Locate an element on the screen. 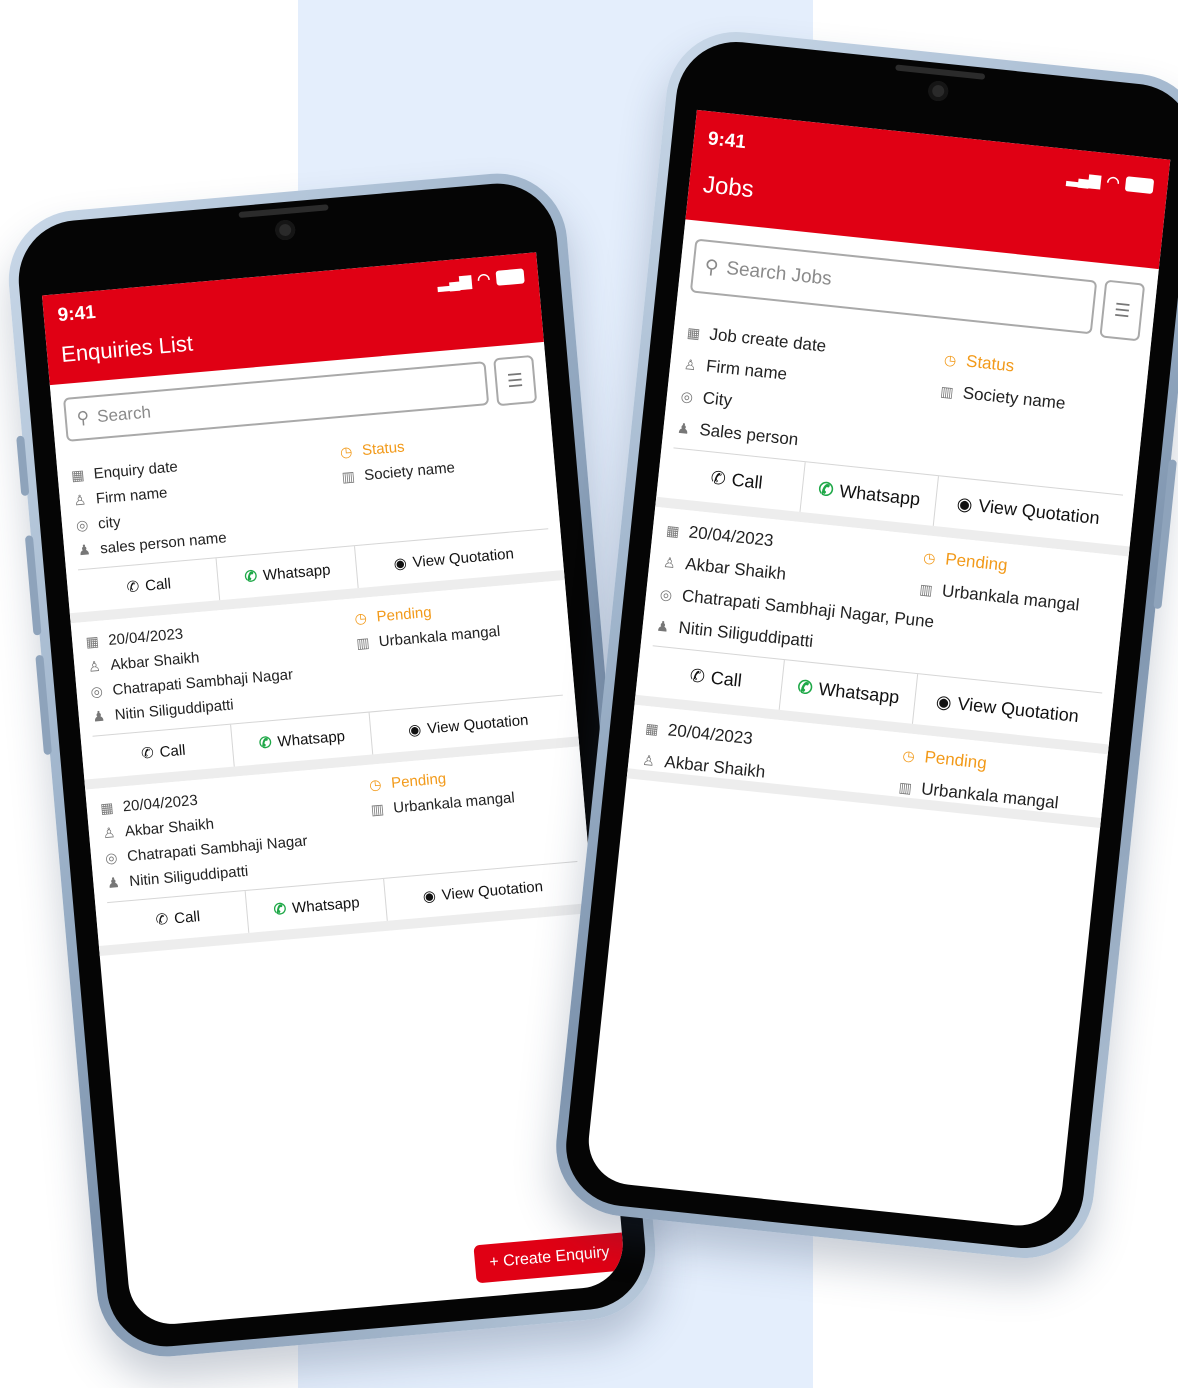 This screenshot has height=1388, width=1178. create-enquiry-button: + Create Enquiry is located at coordinates (549, 1258).